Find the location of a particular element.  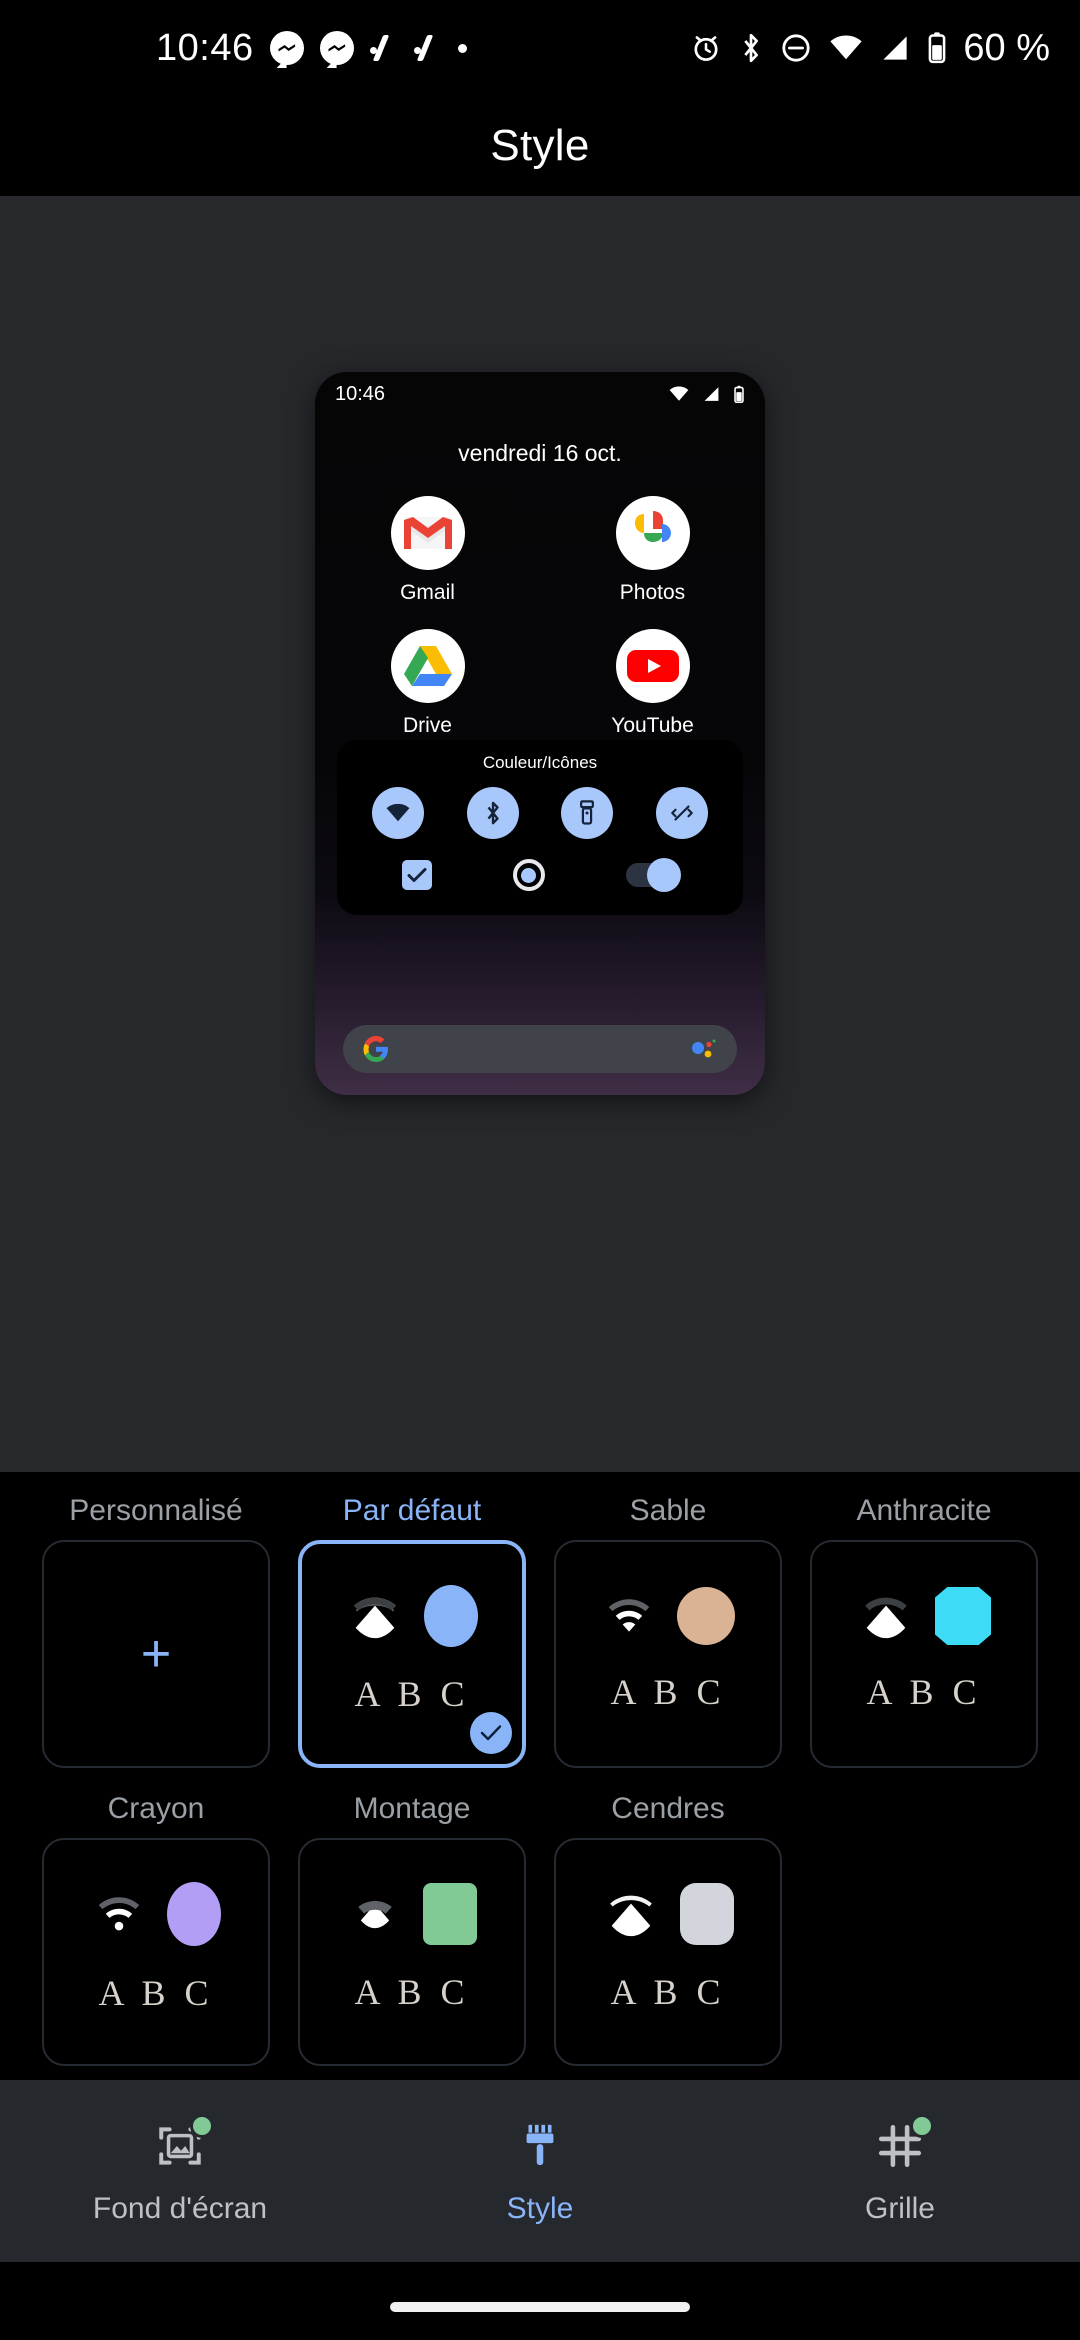

wallpaper-icon-wrap is located at coordinates (182, 2145).